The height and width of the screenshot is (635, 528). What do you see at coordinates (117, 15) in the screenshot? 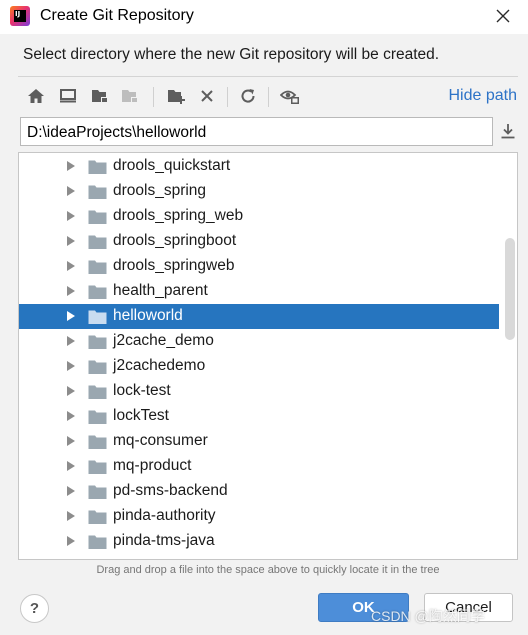
I see `window-title: Create Git Repository` at bounding box center [117, 15].